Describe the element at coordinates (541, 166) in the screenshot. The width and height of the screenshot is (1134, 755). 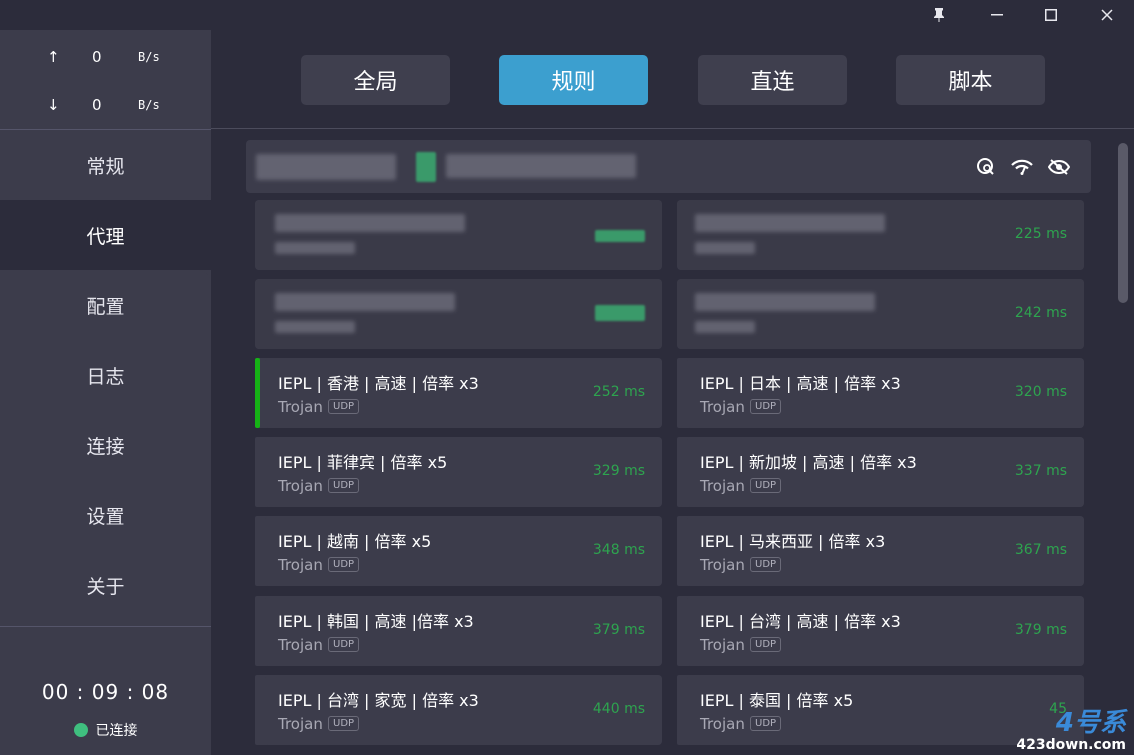
I see `group-current-blurred` at that location.